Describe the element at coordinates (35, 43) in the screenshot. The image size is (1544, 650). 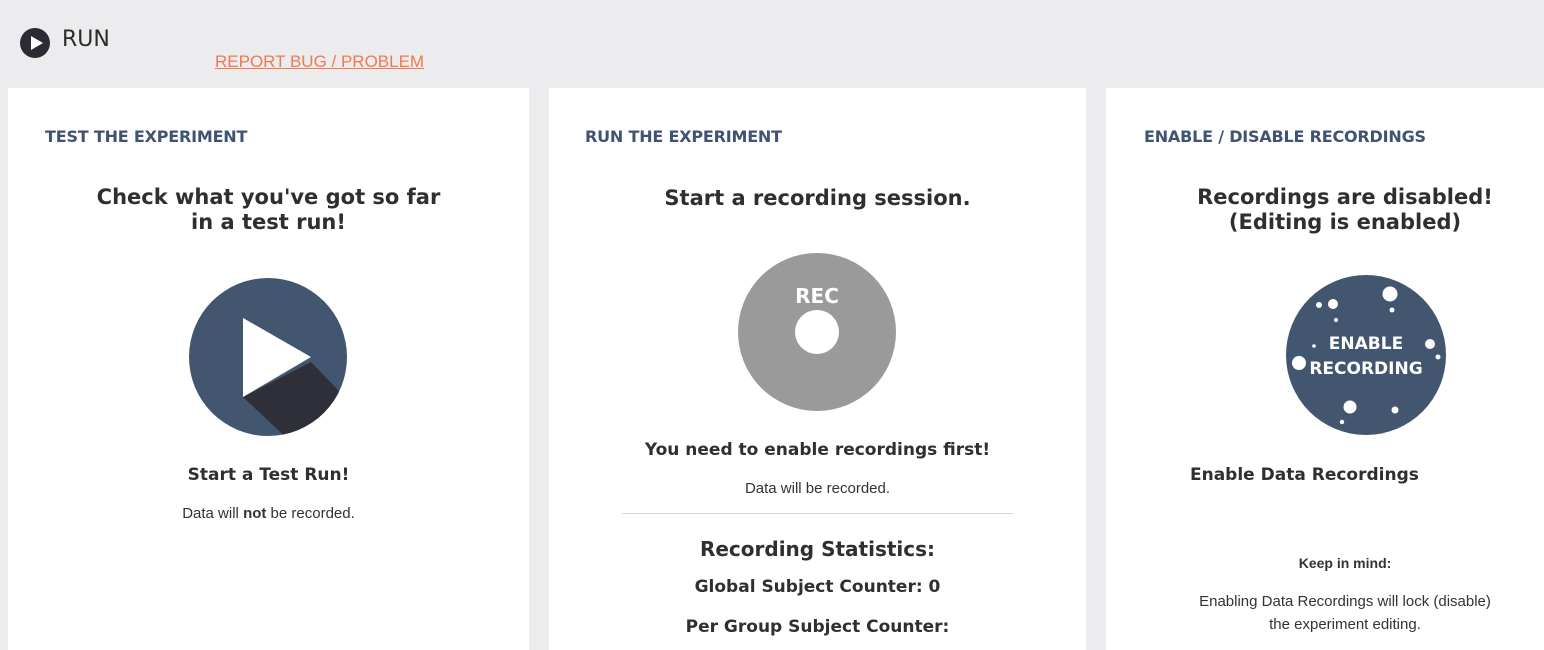
I see `play-circle-icon` at that location.